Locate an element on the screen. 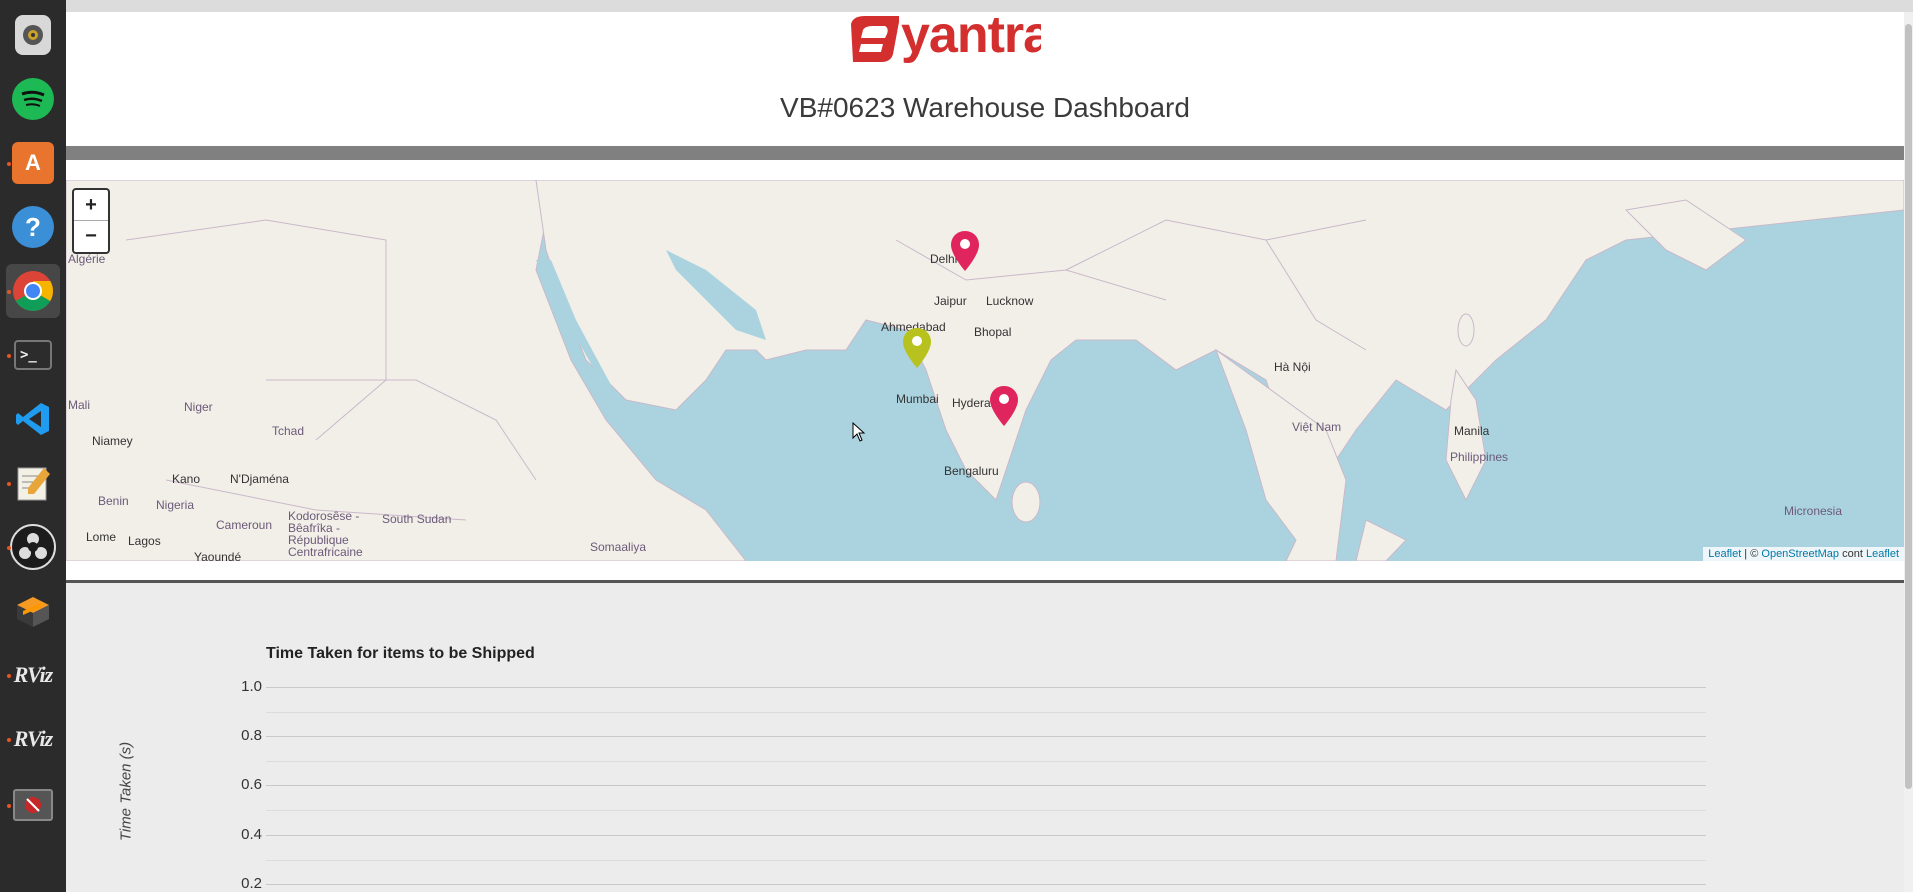 The width and height of the screenshot is (1913, 892). terminal-icon: >_ is located at coordinates (33, 355).